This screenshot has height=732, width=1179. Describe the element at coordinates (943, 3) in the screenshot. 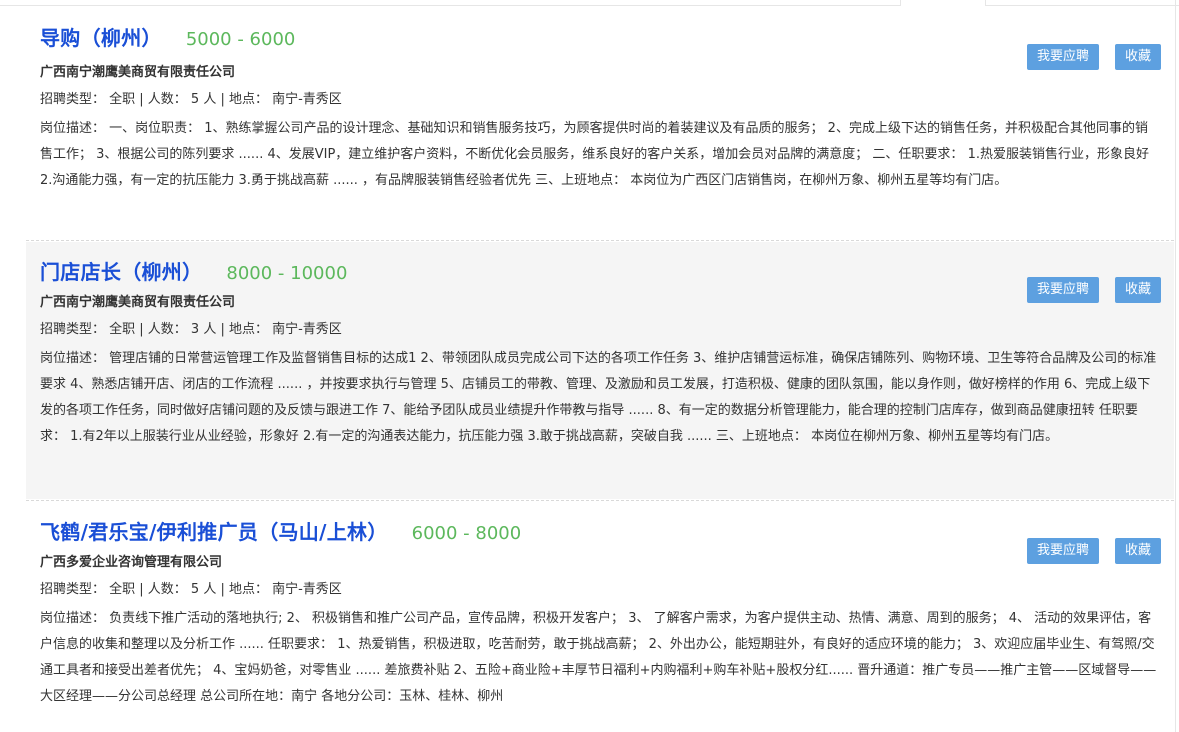

I see `tab-fragment` at that location.